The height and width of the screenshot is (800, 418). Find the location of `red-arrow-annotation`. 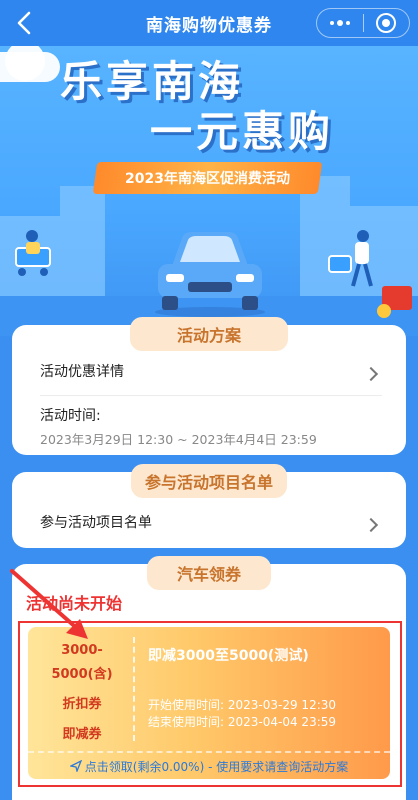

red-arrow-annotation is located at coordinates (49, 604).